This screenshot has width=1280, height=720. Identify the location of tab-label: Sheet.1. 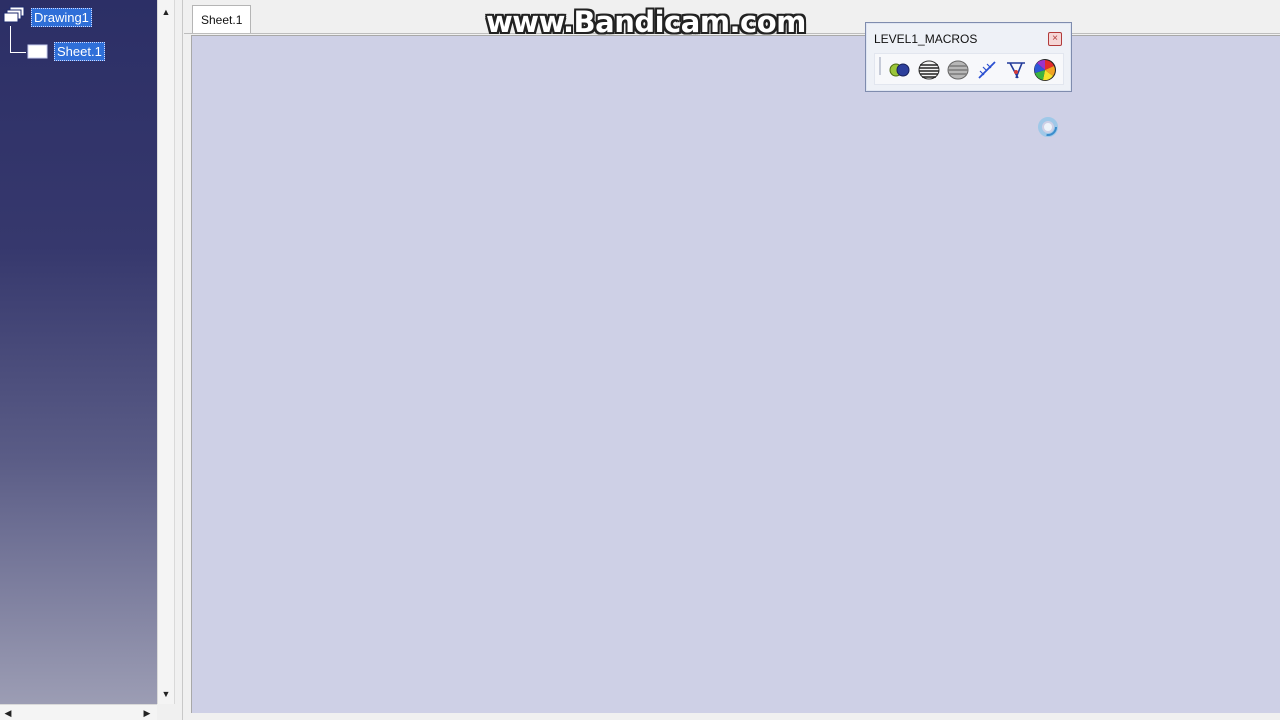
(222, 19).